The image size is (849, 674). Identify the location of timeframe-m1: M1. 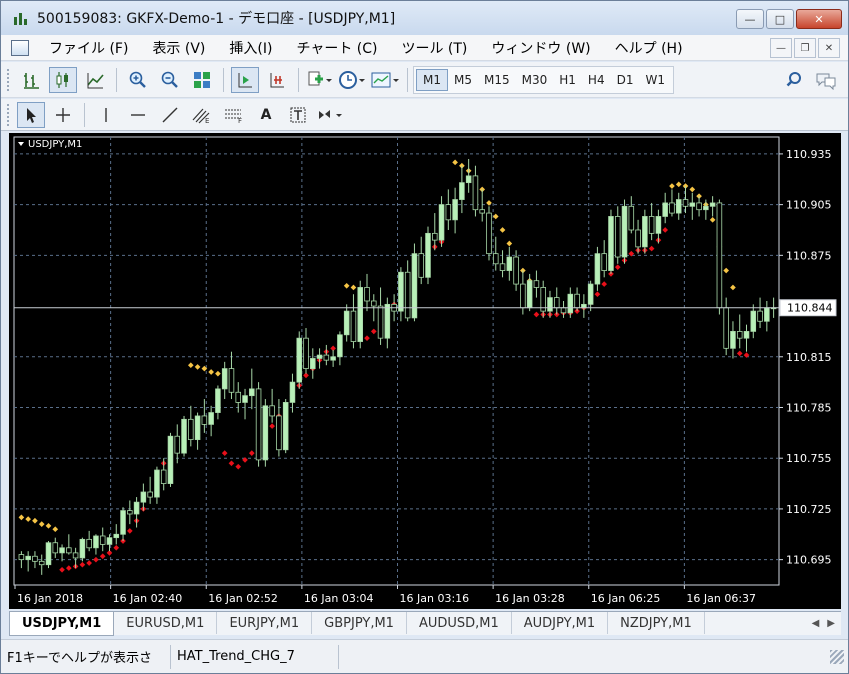
(432, 79).